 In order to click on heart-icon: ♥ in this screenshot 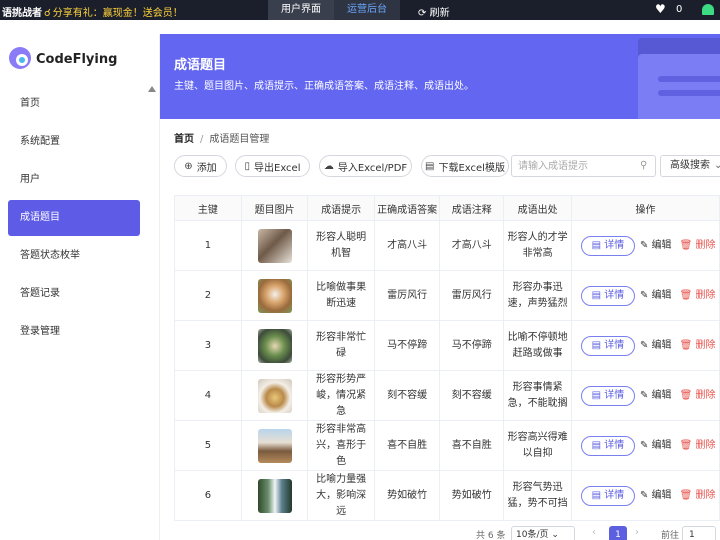, I will do `click(660, 9)`.